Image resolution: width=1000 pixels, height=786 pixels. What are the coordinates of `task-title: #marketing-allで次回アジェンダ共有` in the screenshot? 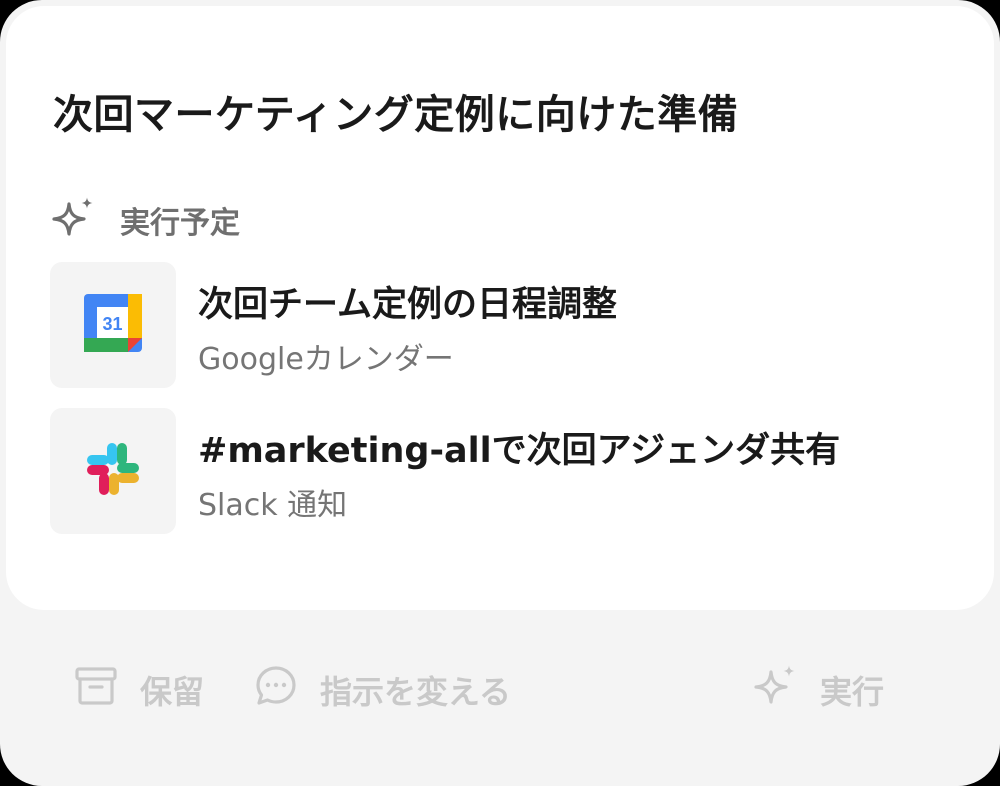 It's located at (519, 451).